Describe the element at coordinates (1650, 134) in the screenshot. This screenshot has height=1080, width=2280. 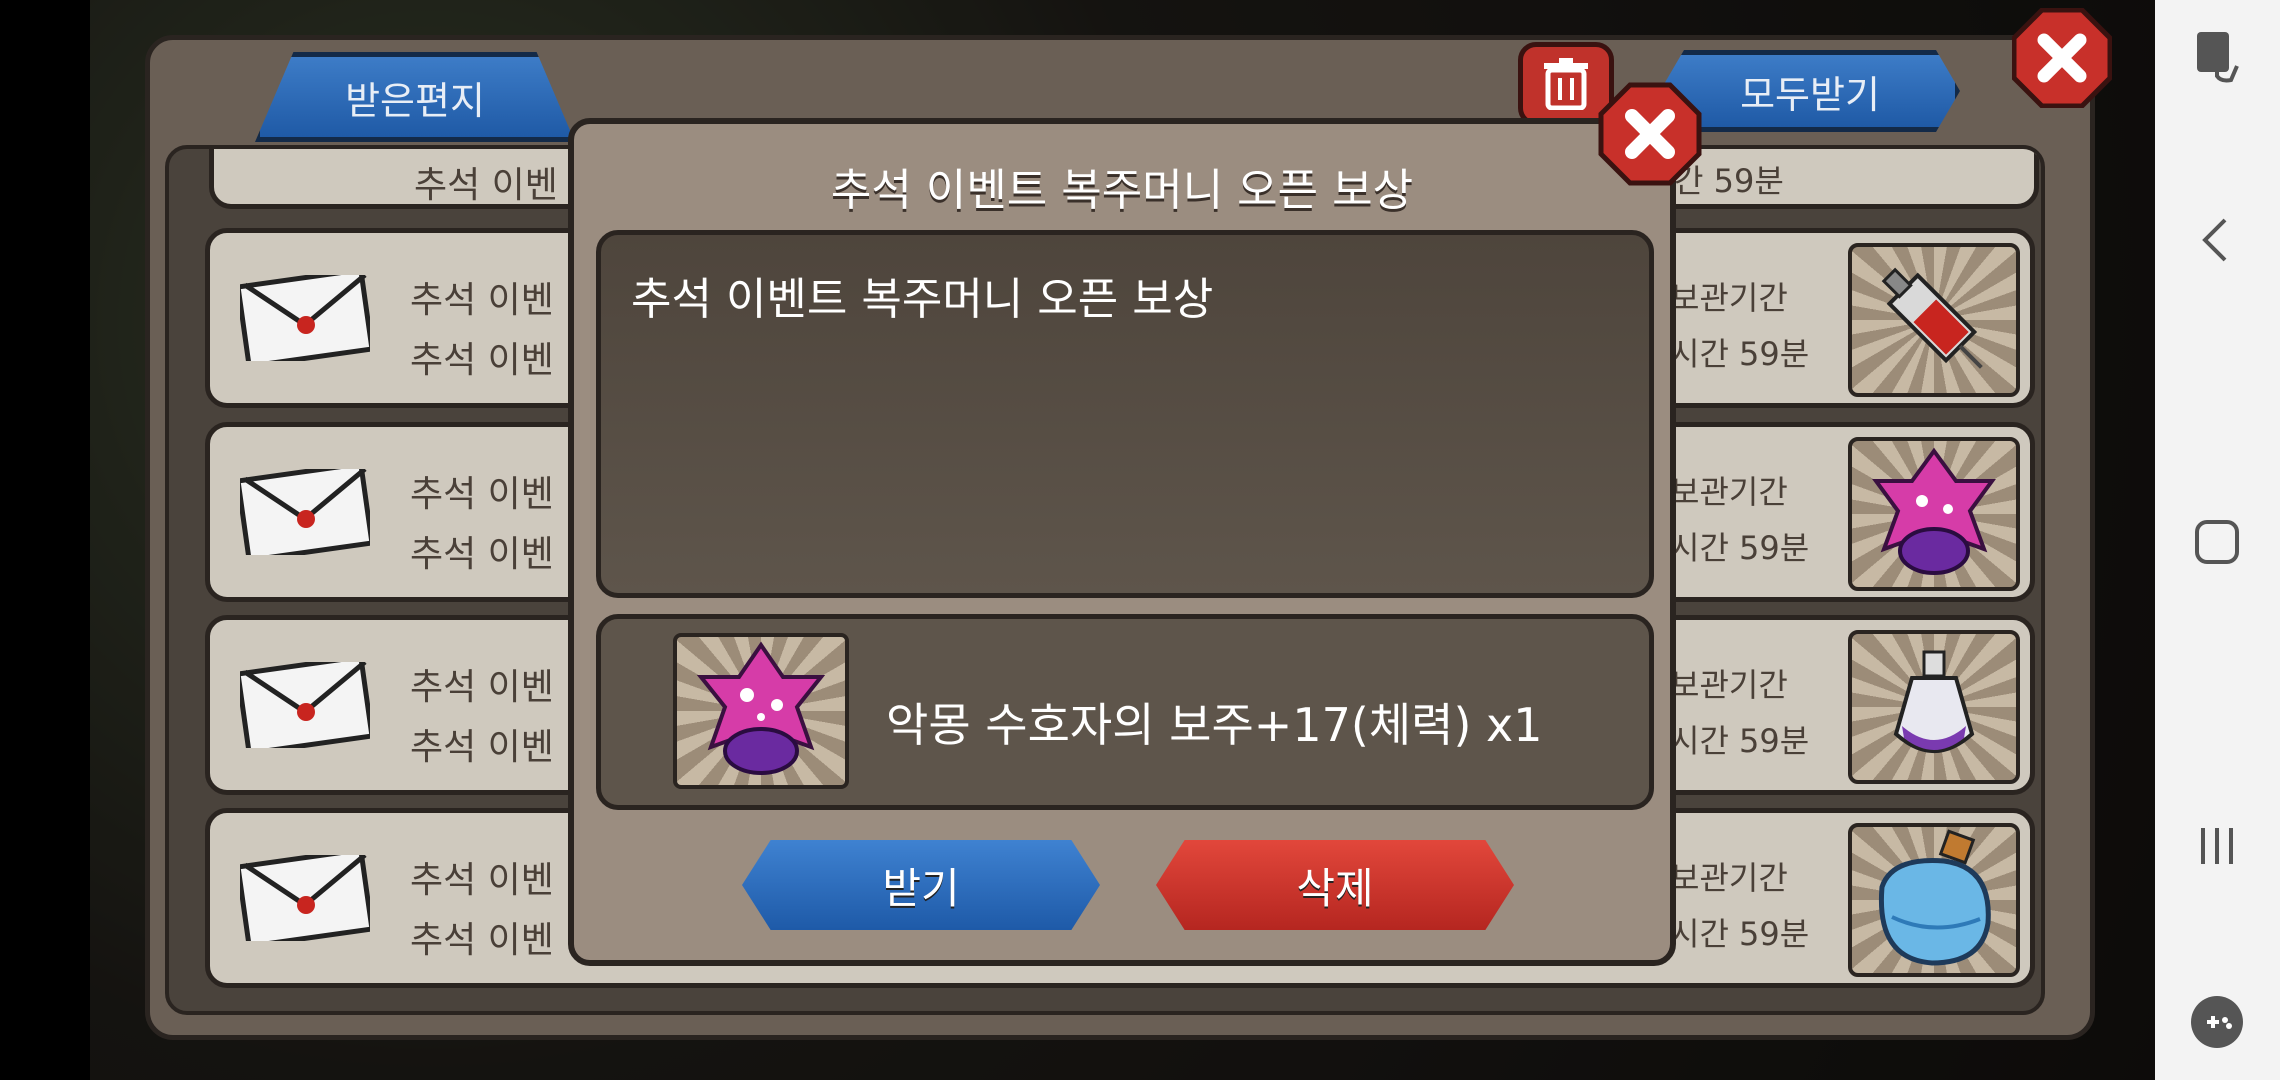
I see `close-modal-icon` at that location.